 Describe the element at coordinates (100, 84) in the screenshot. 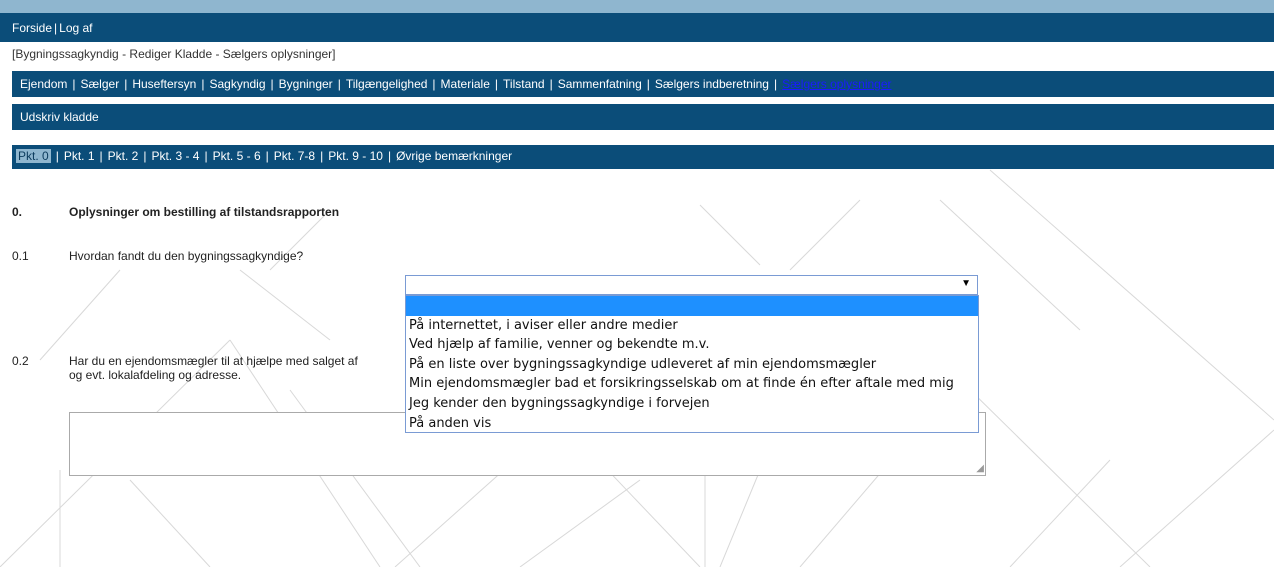

I see `nav-saelger: Sælger` at that location.